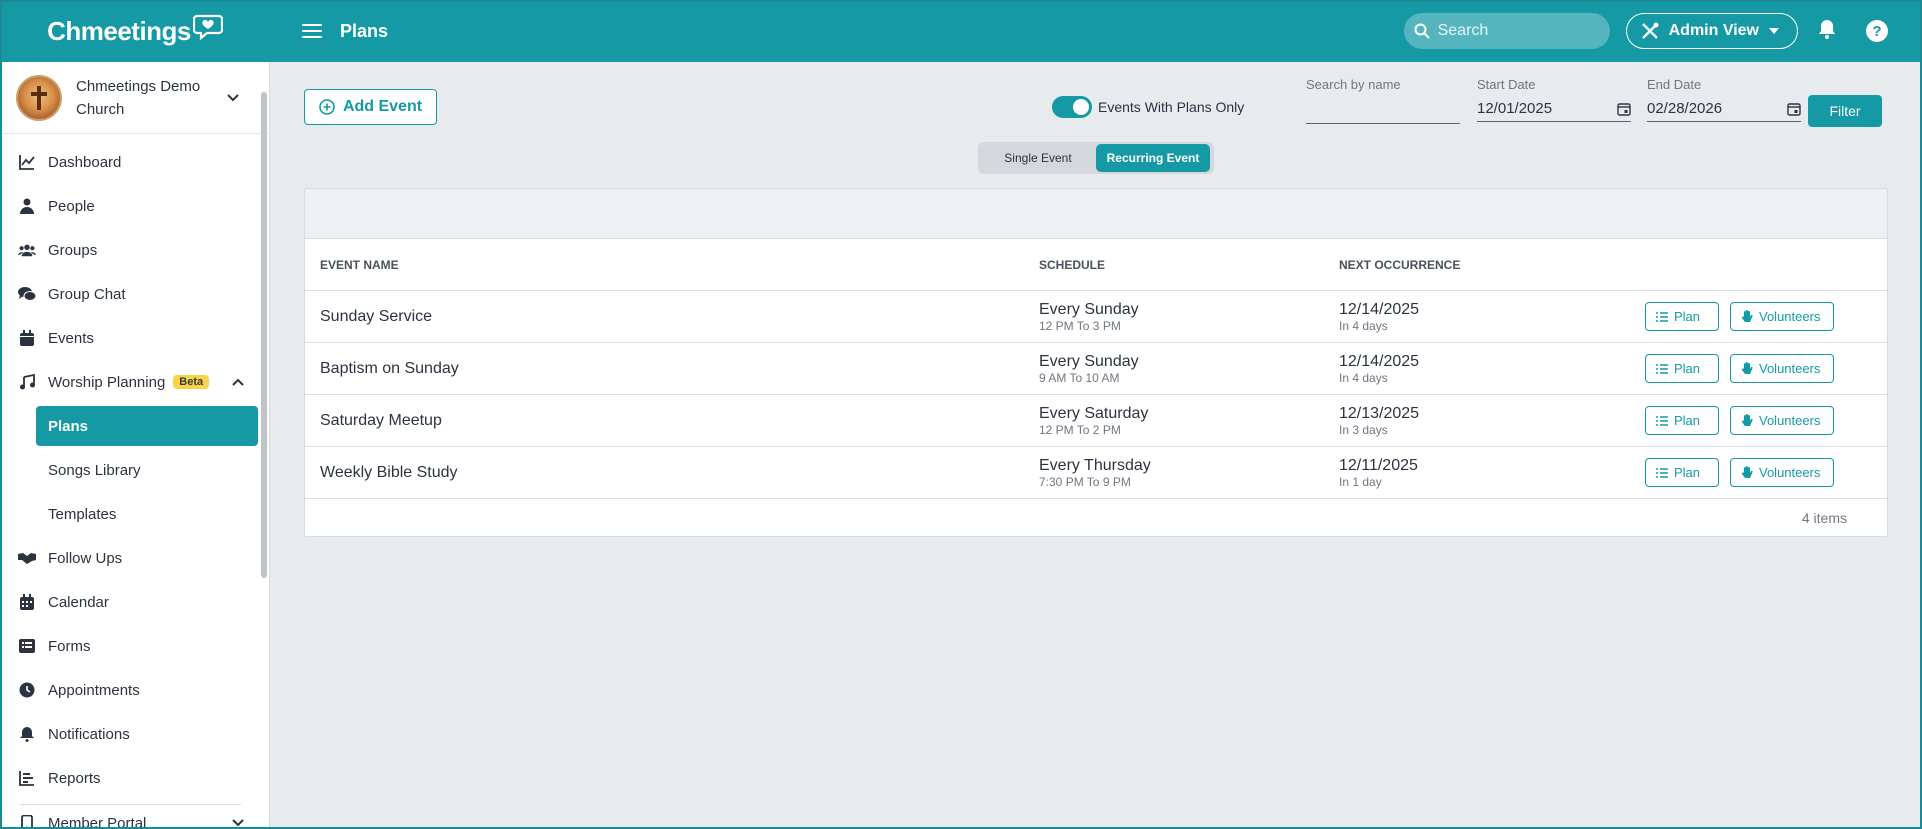 Image resolution: width=1922 pixels, height=829 pixels. What do you see at coordinates (327, 107) in the screenshot?
I see `plus-circle-icon` at bounding box center [327, 107].